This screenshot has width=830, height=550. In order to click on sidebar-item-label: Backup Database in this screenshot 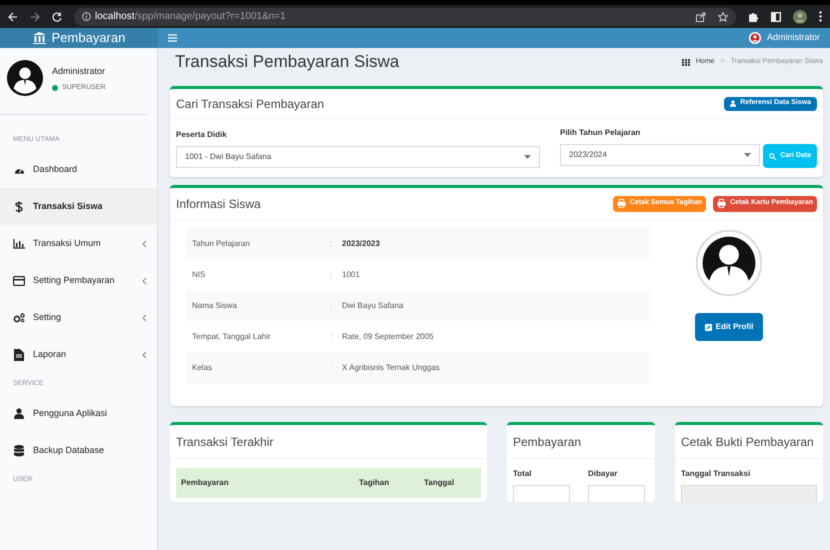, I will do `click(69, 450)`.